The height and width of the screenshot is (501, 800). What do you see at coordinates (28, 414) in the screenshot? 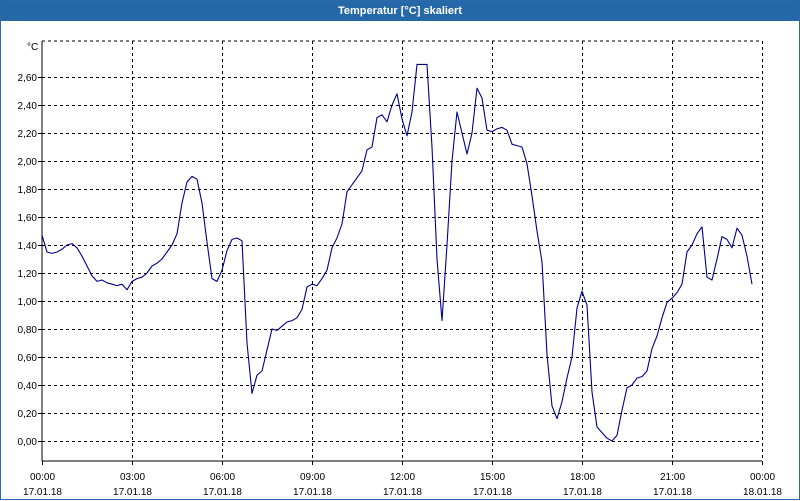
I see `y-tick-label: 0,20` at bounding box center [28, 414].